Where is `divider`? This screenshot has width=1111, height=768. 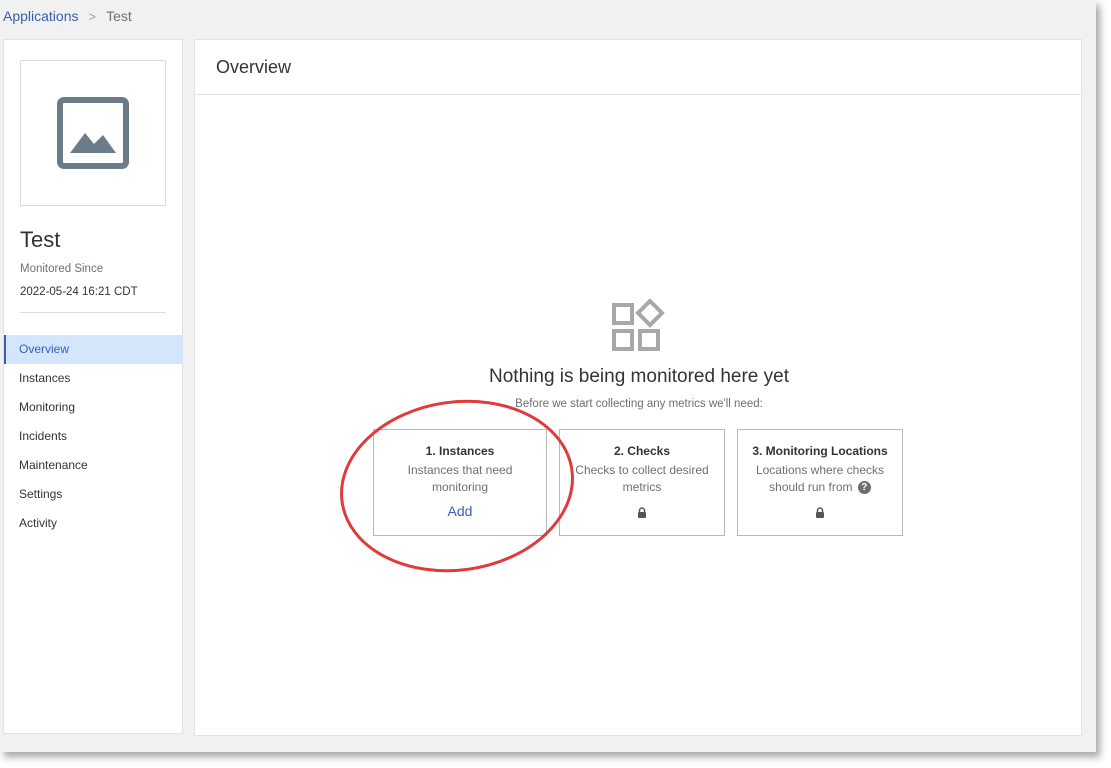 divider is located at coordinates (93, 312).